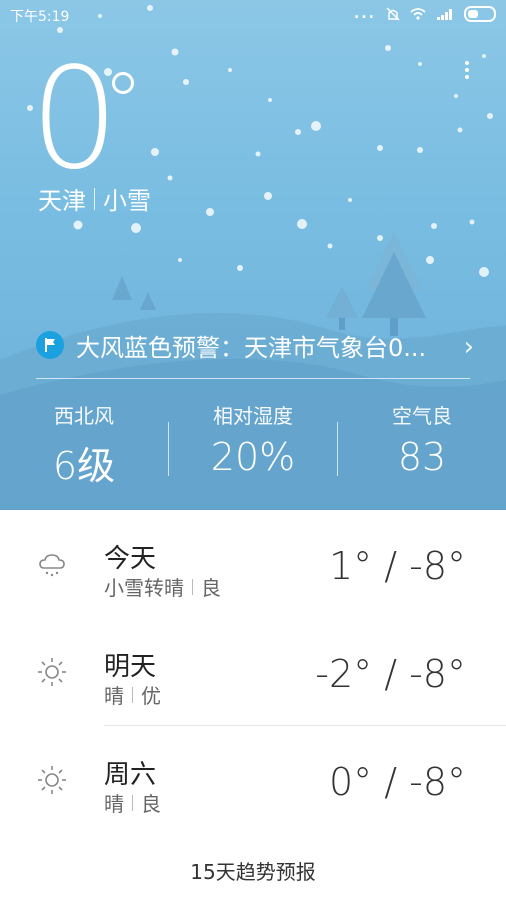 The width and height of the screenshot is (506, 900). What do you see at coordinates (130, 559) in the screenshot?
I see `forecast-day: 今天` at bounding box center [130, 559].